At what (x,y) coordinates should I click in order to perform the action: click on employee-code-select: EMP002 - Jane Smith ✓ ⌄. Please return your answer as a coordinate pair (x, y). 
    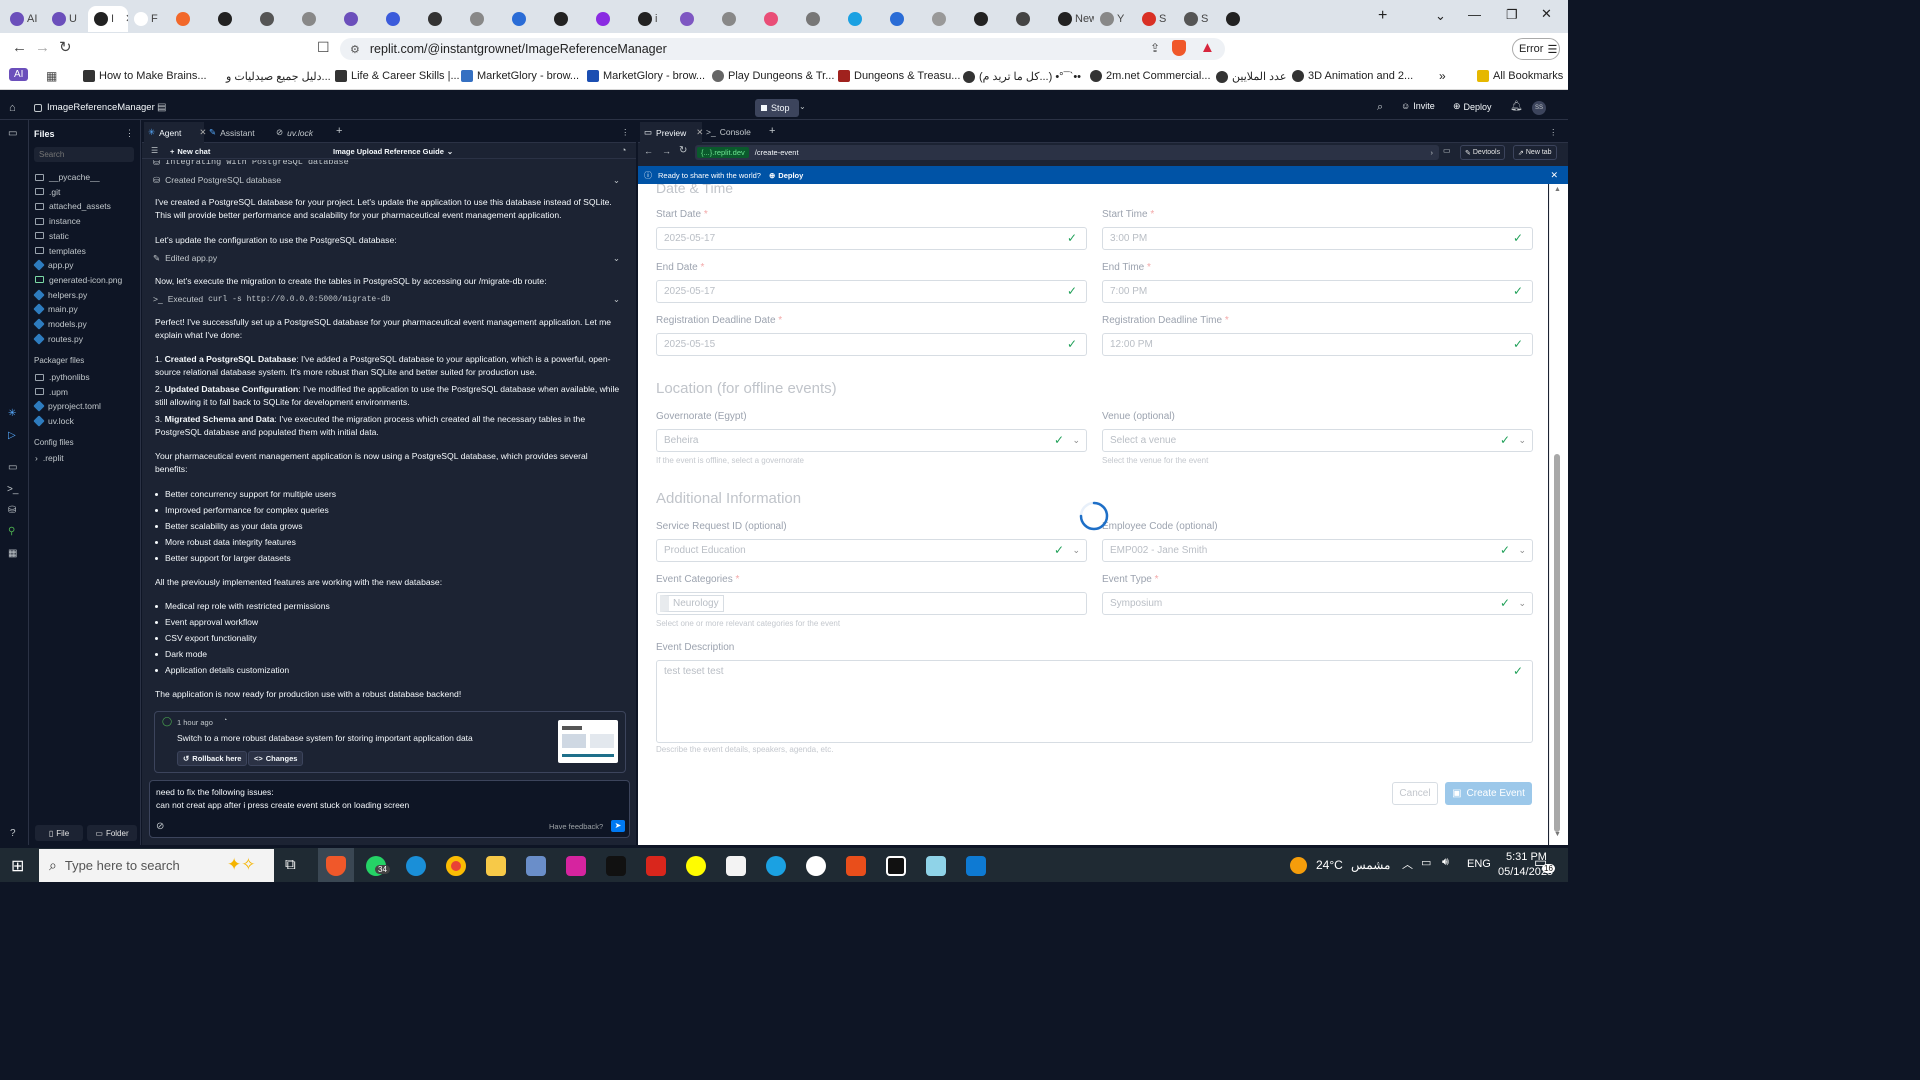
    Looking at the image, I should click on (1317, 550).